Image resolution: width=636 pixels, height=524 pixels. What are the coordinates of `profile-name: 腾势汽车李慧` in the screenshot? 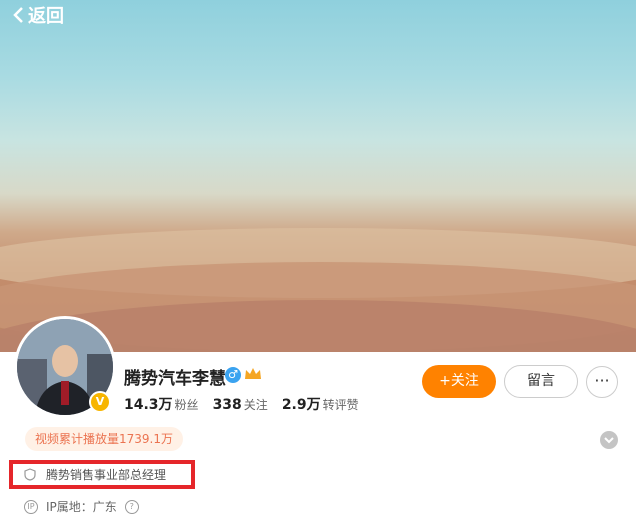 It's located at (175, 379).